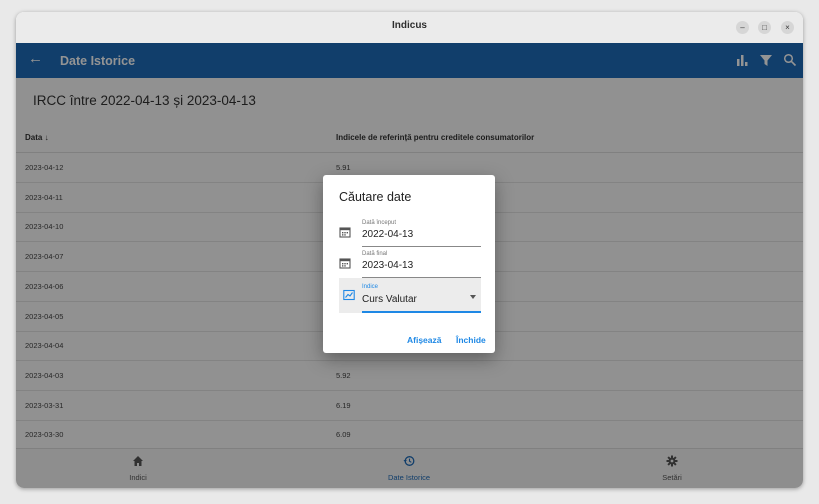 The width and height of the screenshot is (819, 504). What do you see at coordinates (742, 27) in the screenshot?
I see `minimize-button: –` at bounding box center [742, 27].